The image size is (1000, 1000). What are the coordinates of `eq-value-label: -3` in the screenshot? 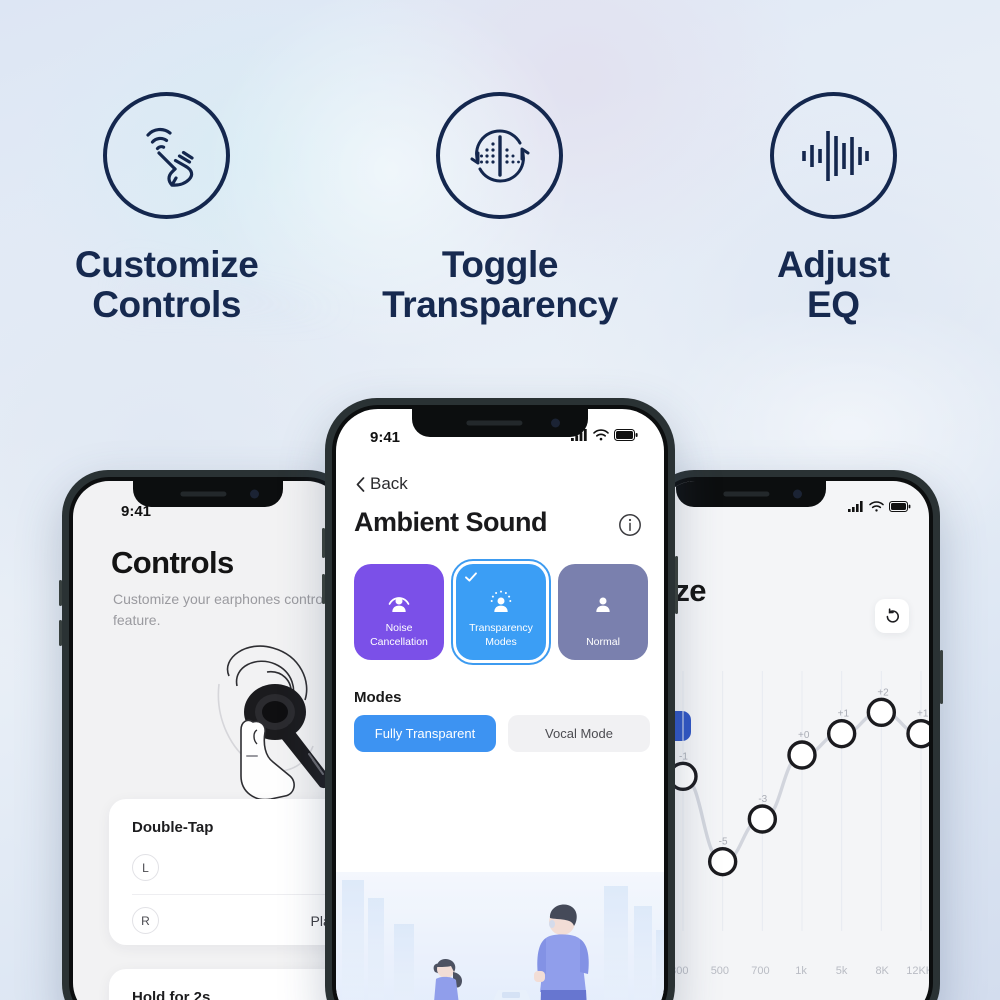 It's located at (762, 799).